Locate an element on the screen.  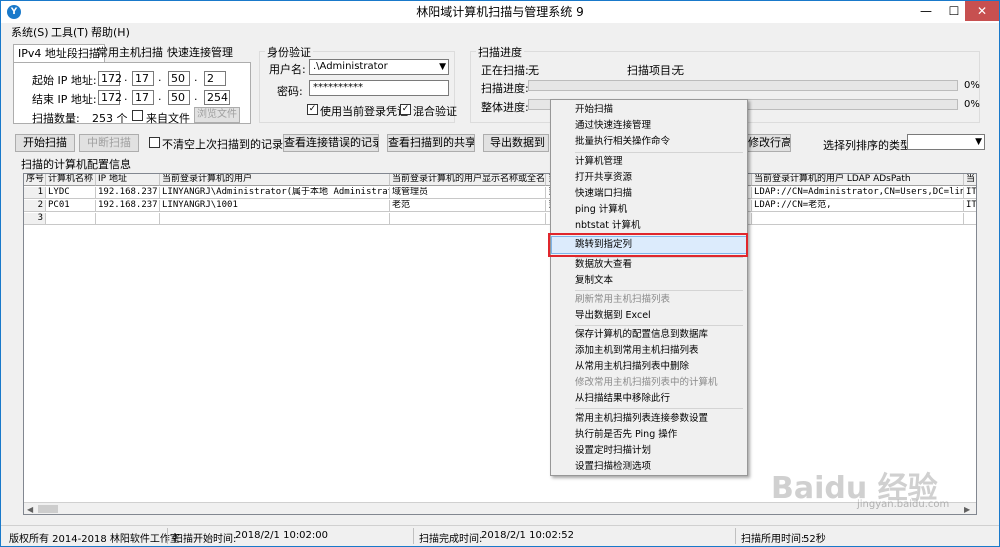
menu-item-quick-connect: 通过快速连接管理 is located at coordinates (613, 125).